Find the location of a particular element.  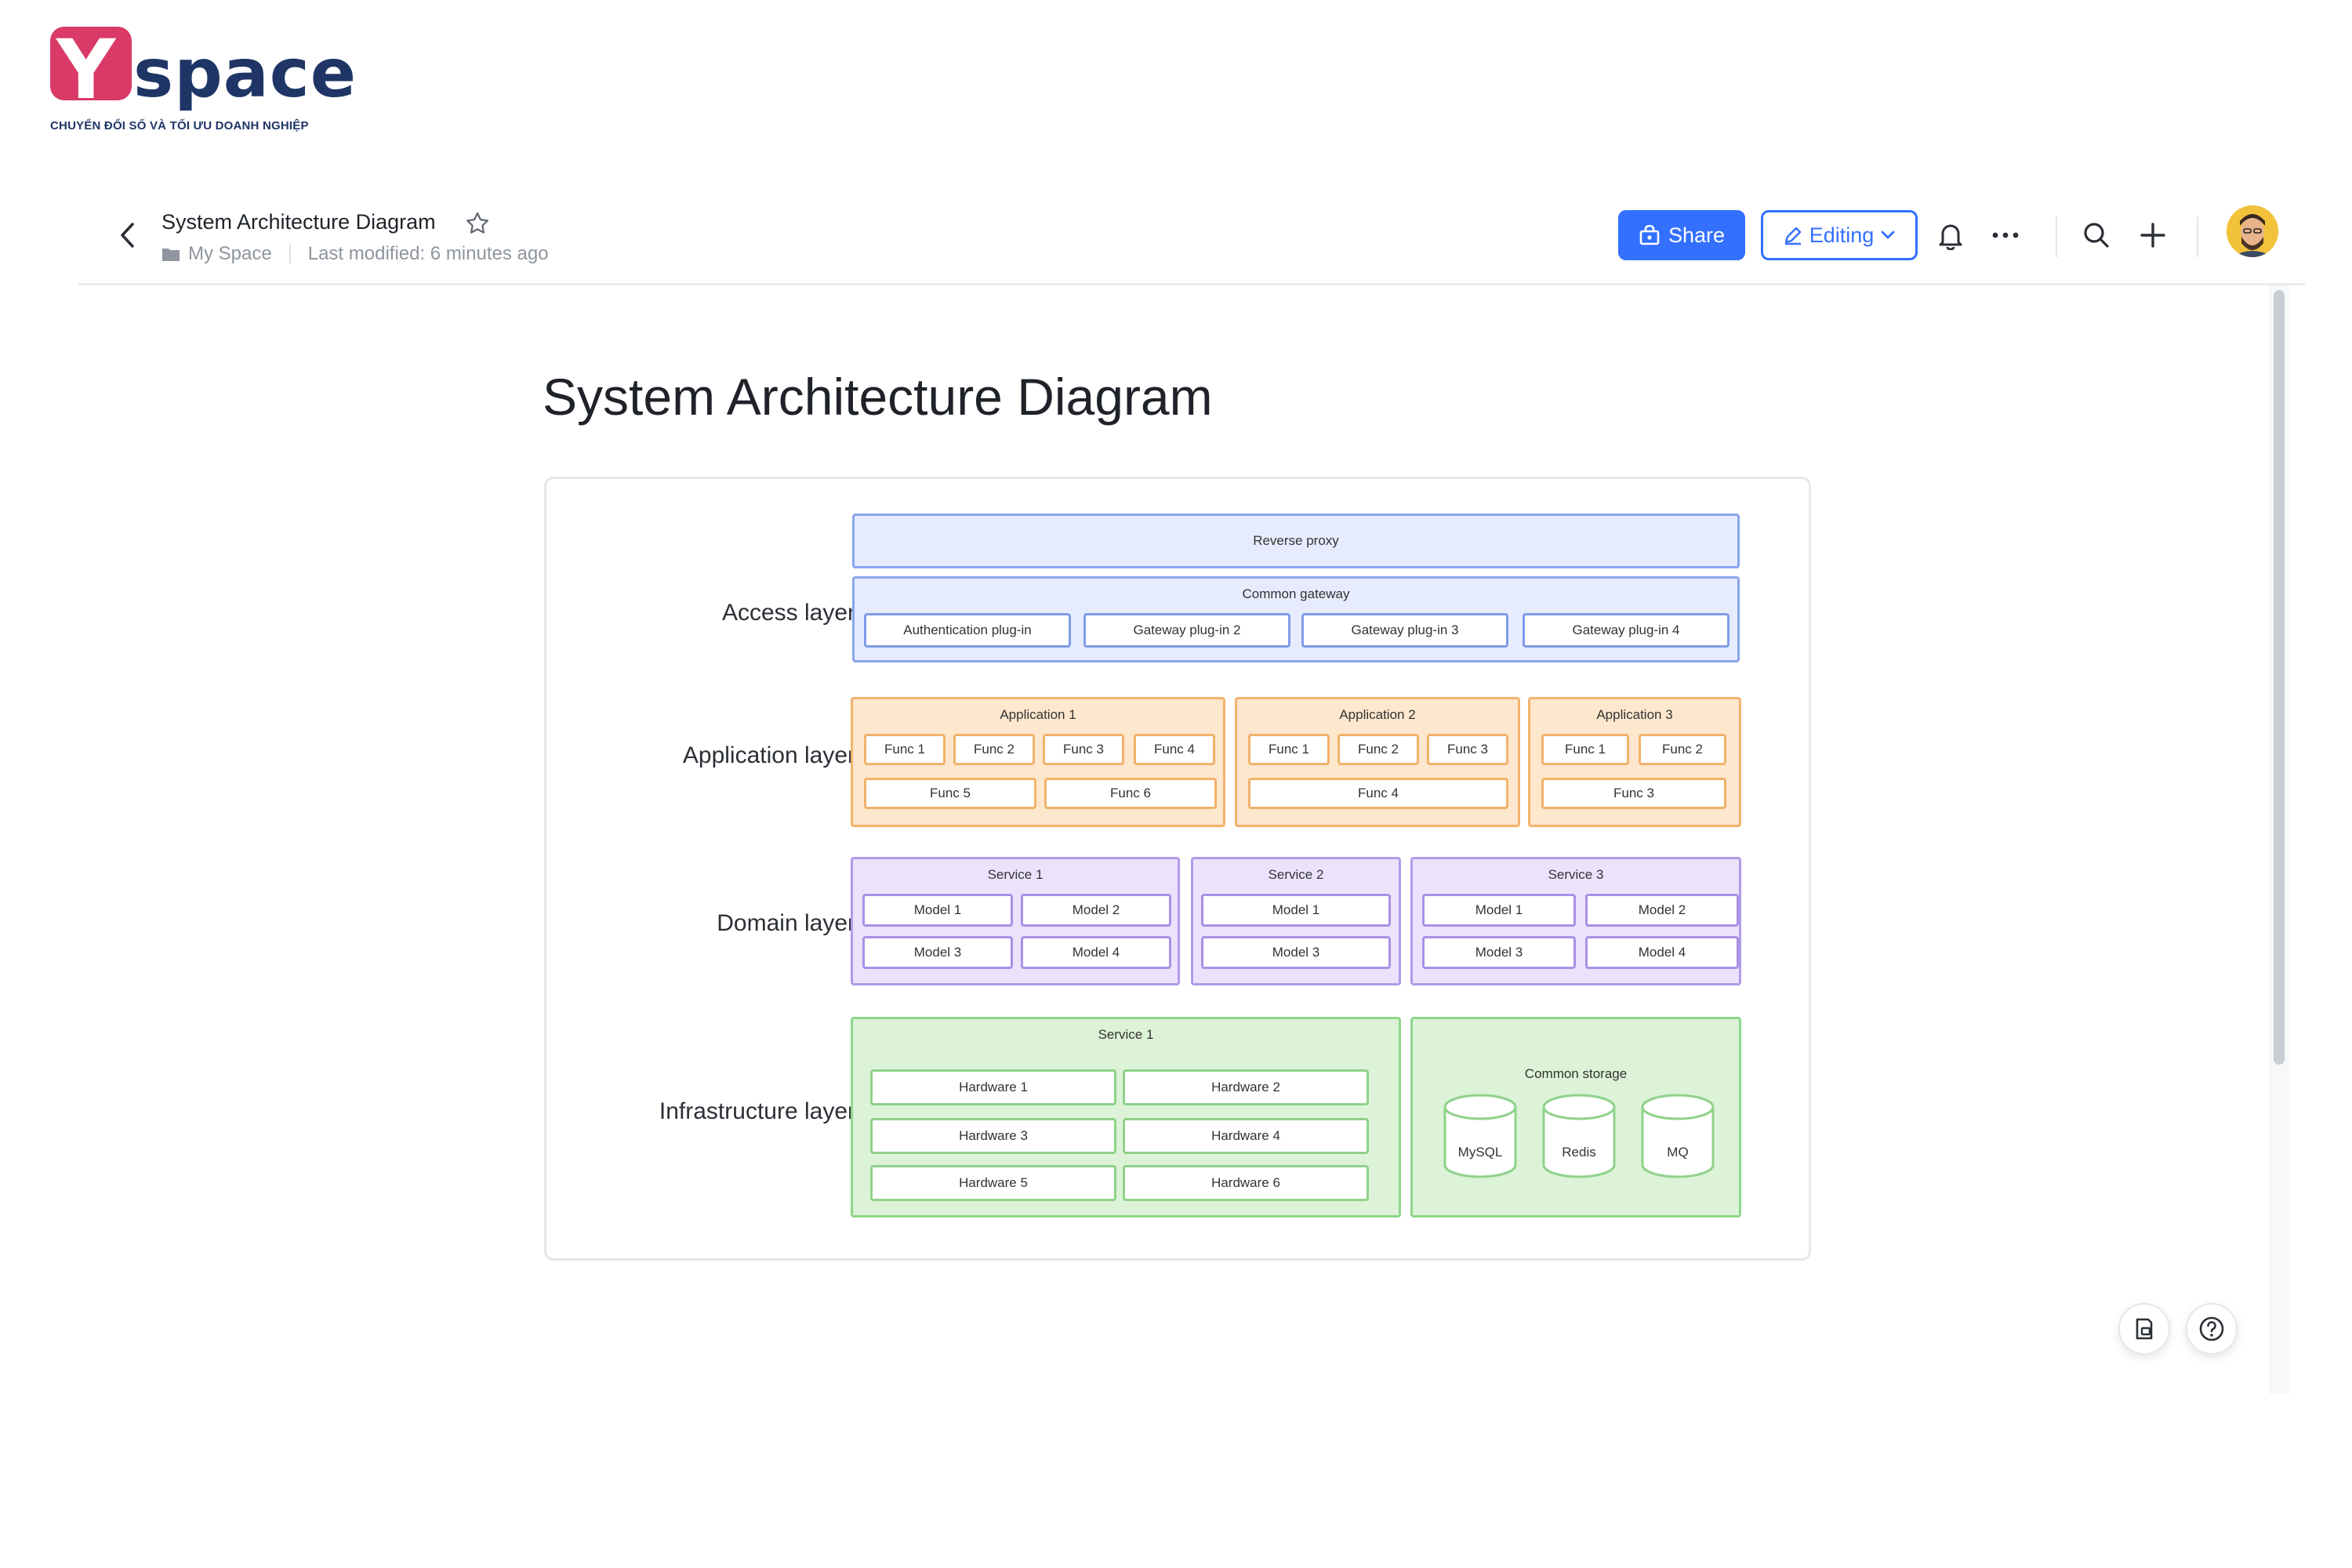

help-icon is located at coordinates (2211, 1328).